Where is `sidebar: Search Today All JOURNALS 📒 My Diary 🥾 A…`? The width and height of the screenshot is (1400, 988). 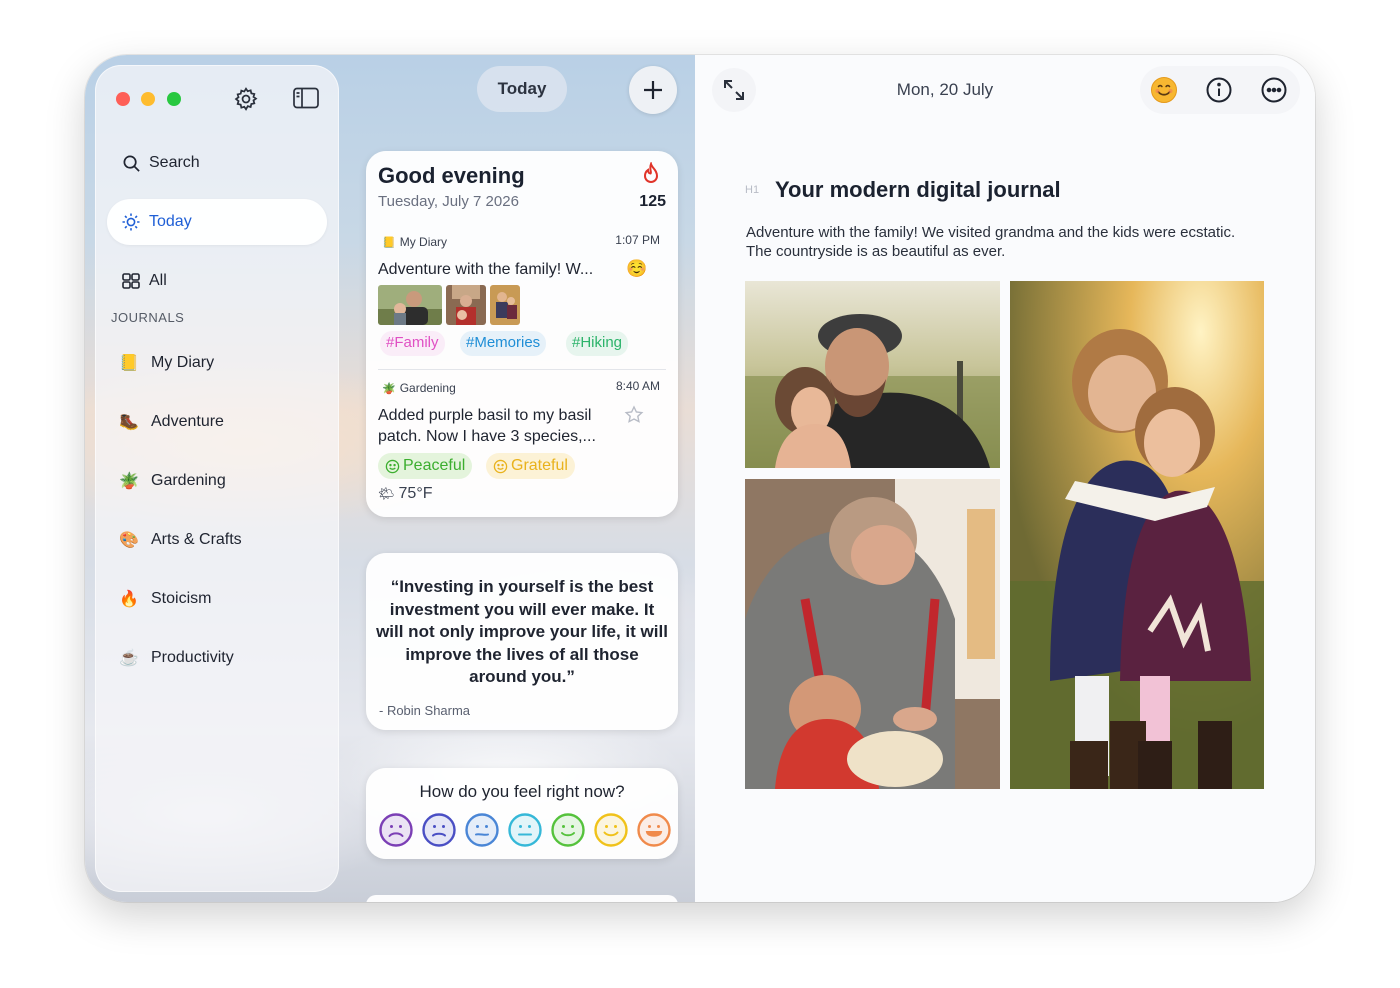 sidebar: Search Today All JOURNALS 📒 My Diary 🥾 A… is located at coordinates (217, 478).